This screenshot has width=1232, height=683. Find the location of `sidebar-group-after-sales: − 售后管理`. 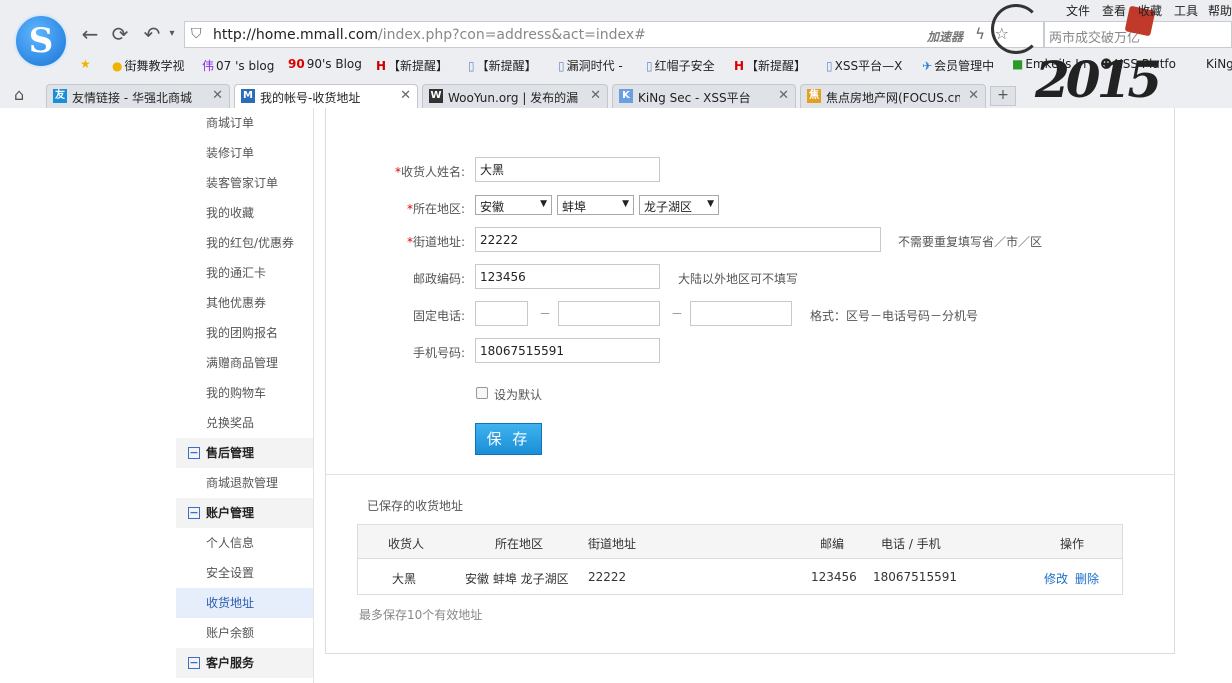

sidebar-group-after-sales: − 售后管理 is located at coordinates (244, 453).